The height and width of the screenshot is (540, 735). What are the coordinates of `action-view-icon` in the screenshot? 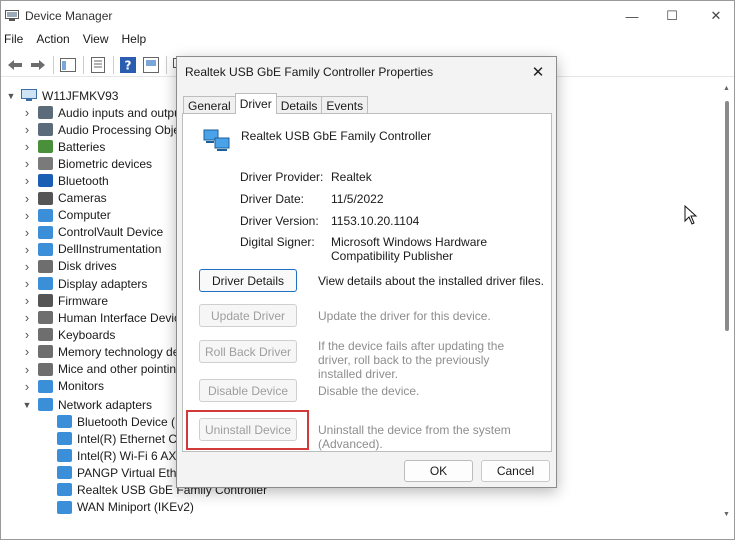 It's located at (151, 65).